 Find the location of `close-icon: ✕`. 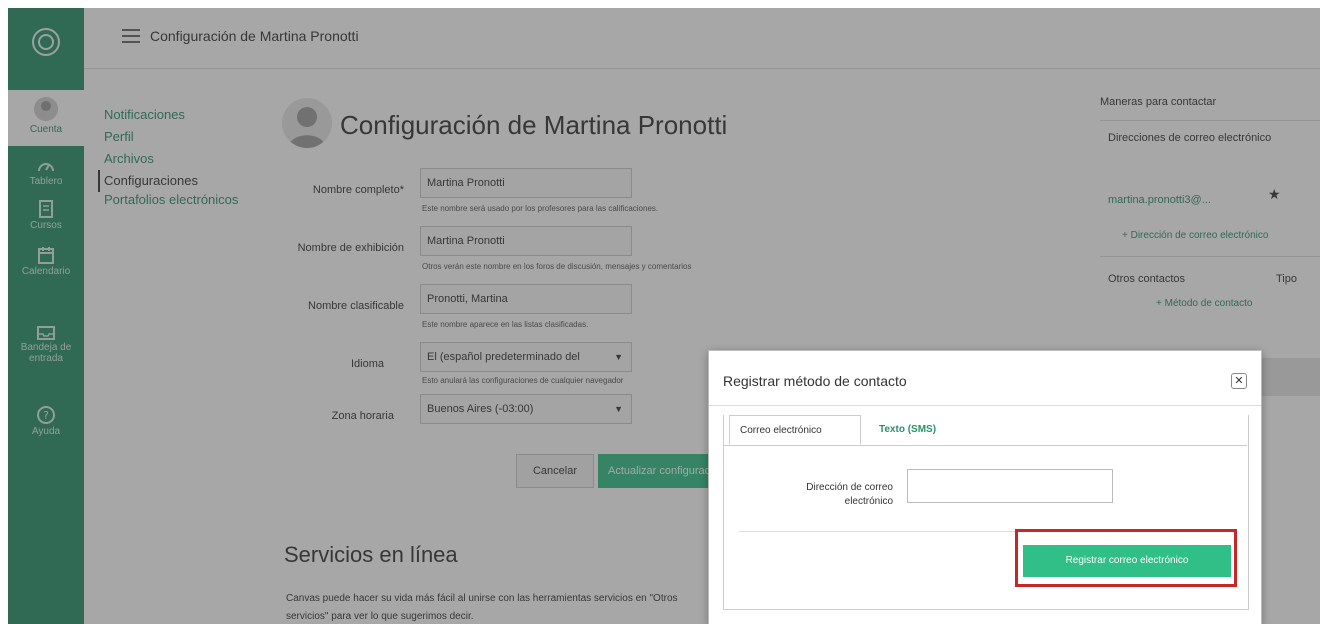

close-icon: ✕ is located at coordinates (1239, 381).